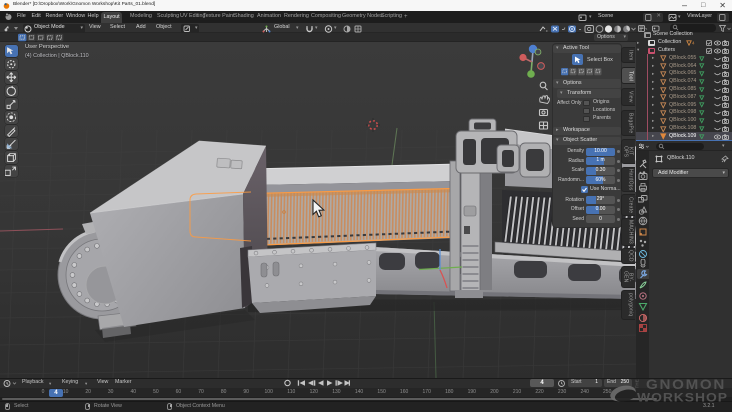  What do you see at coordinates (686, 384) in the screenshot?
I see `svg-text: GNOMON` at bounding box center [686, 384].